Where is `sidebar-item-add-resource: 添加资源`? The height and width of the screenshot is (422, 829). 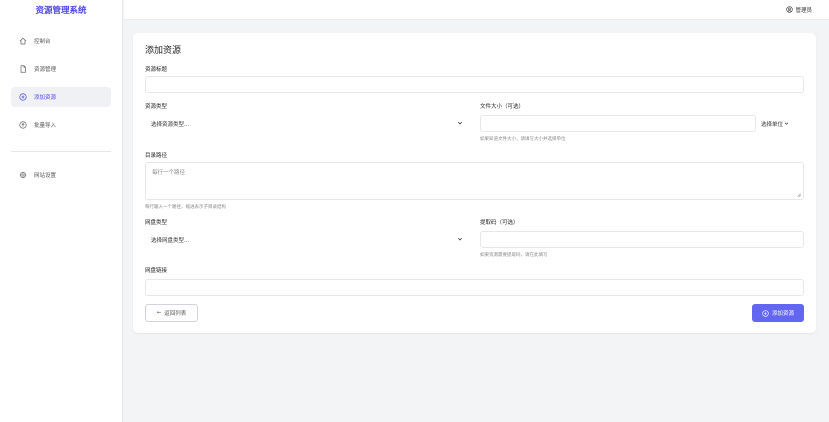
sidebar-item-add-resource: 添加资源 is located at coordinates (61, 97).